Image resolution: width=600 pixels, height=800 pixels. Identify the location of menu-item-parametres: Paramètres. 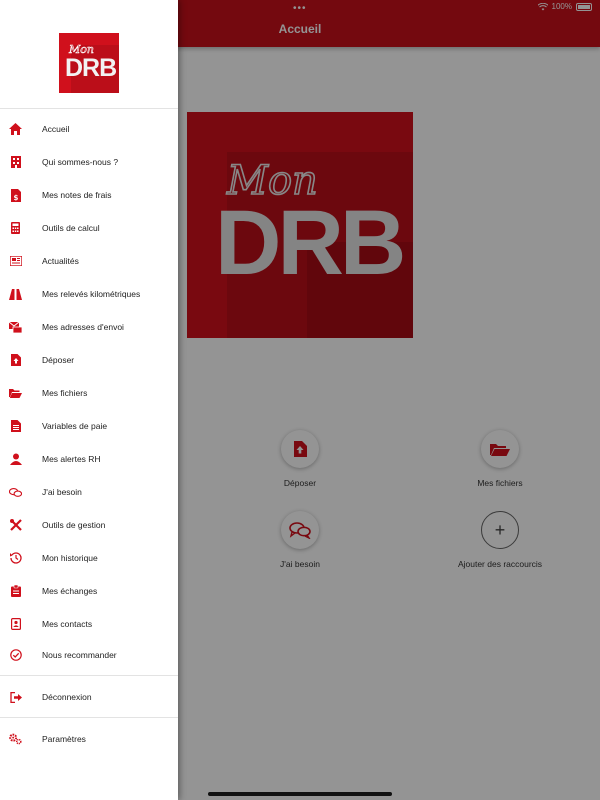
(89, 739).